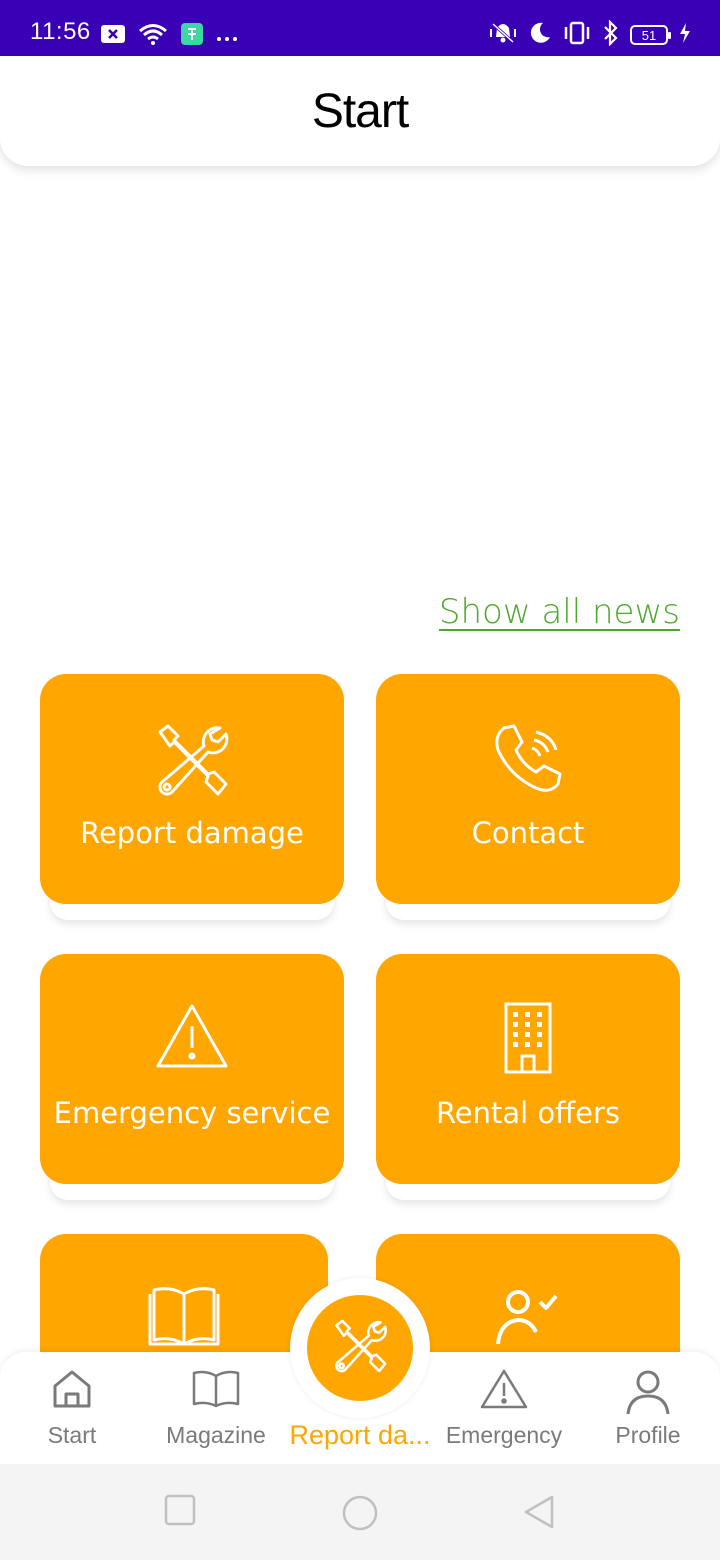  I want to click on notification-icon, so click(113, 36).